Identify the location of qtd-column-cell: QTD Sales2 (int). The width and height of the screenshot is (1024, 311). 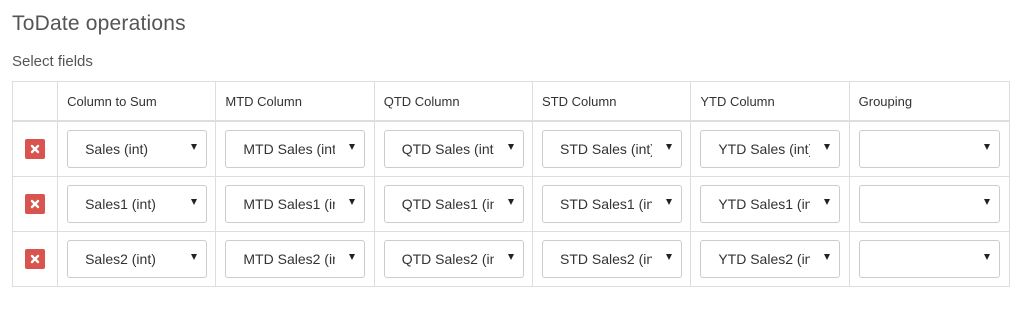
(453, 259).